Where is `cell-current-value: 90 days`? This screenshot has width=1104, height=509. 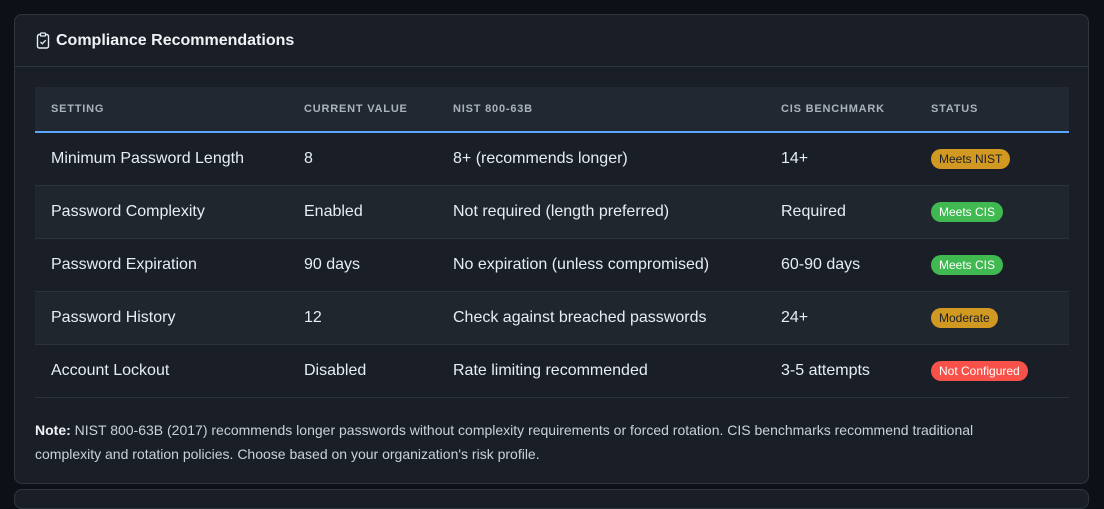 cell-current-value: 90 days is located at coordinates (362, 265).